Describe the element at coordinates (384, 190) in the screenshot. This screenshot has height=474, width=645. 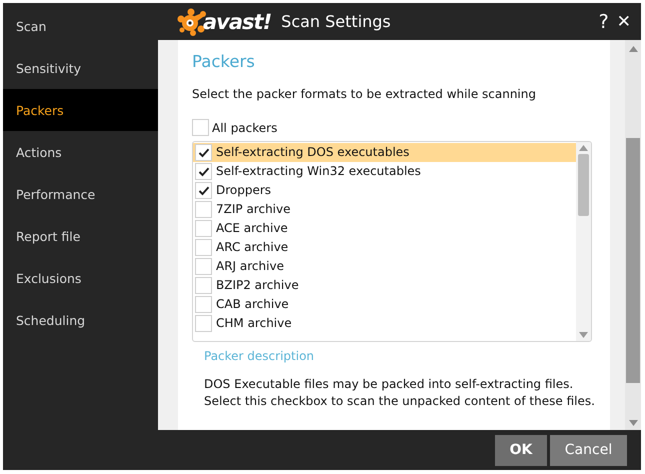
I see `list-item: Droppers` at that location.